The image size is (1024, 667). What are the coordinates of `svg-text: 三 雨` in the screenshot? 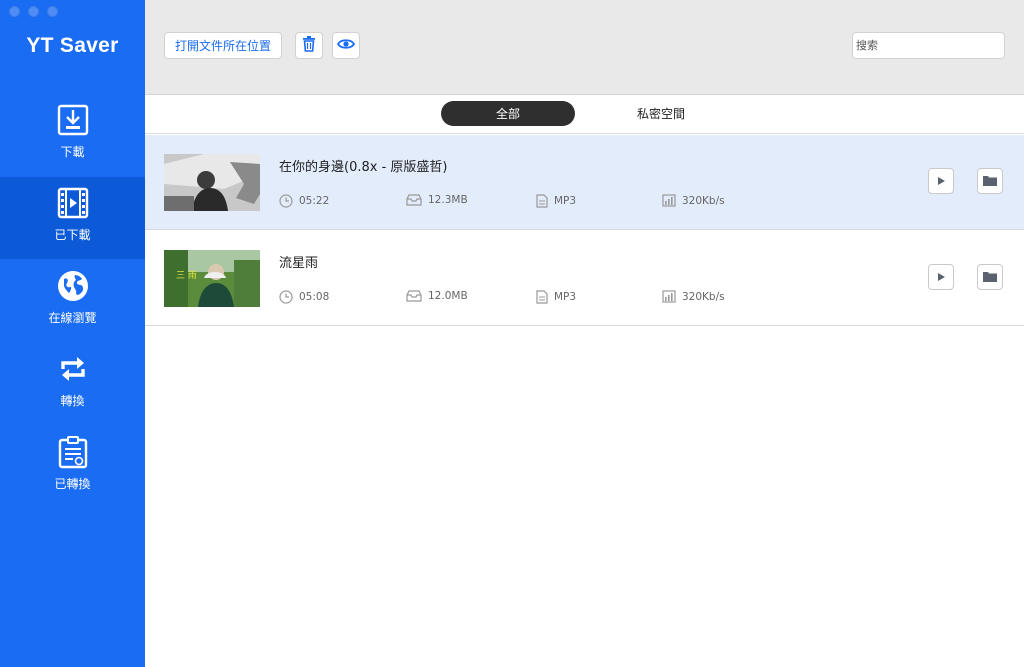 It's located at (186, 275).